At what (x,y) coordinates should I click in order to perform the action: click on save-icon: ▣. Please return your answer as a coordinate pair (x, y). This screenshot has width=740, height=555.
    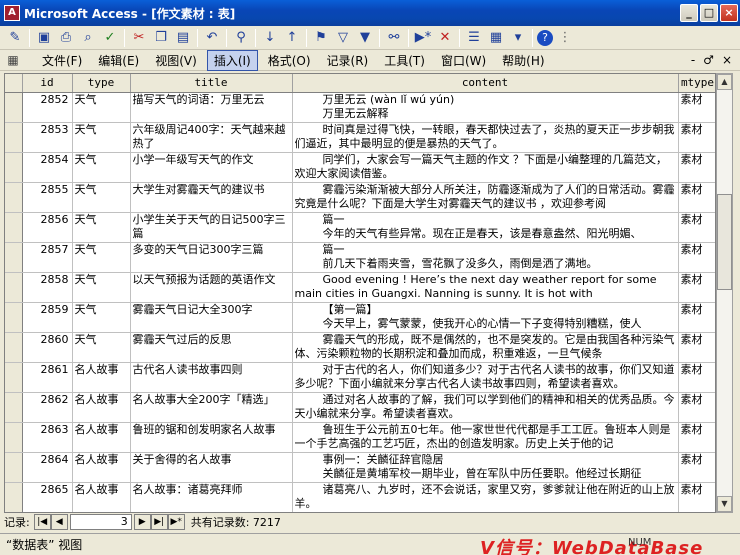
    Looking at the image, I should click on (44, 38).